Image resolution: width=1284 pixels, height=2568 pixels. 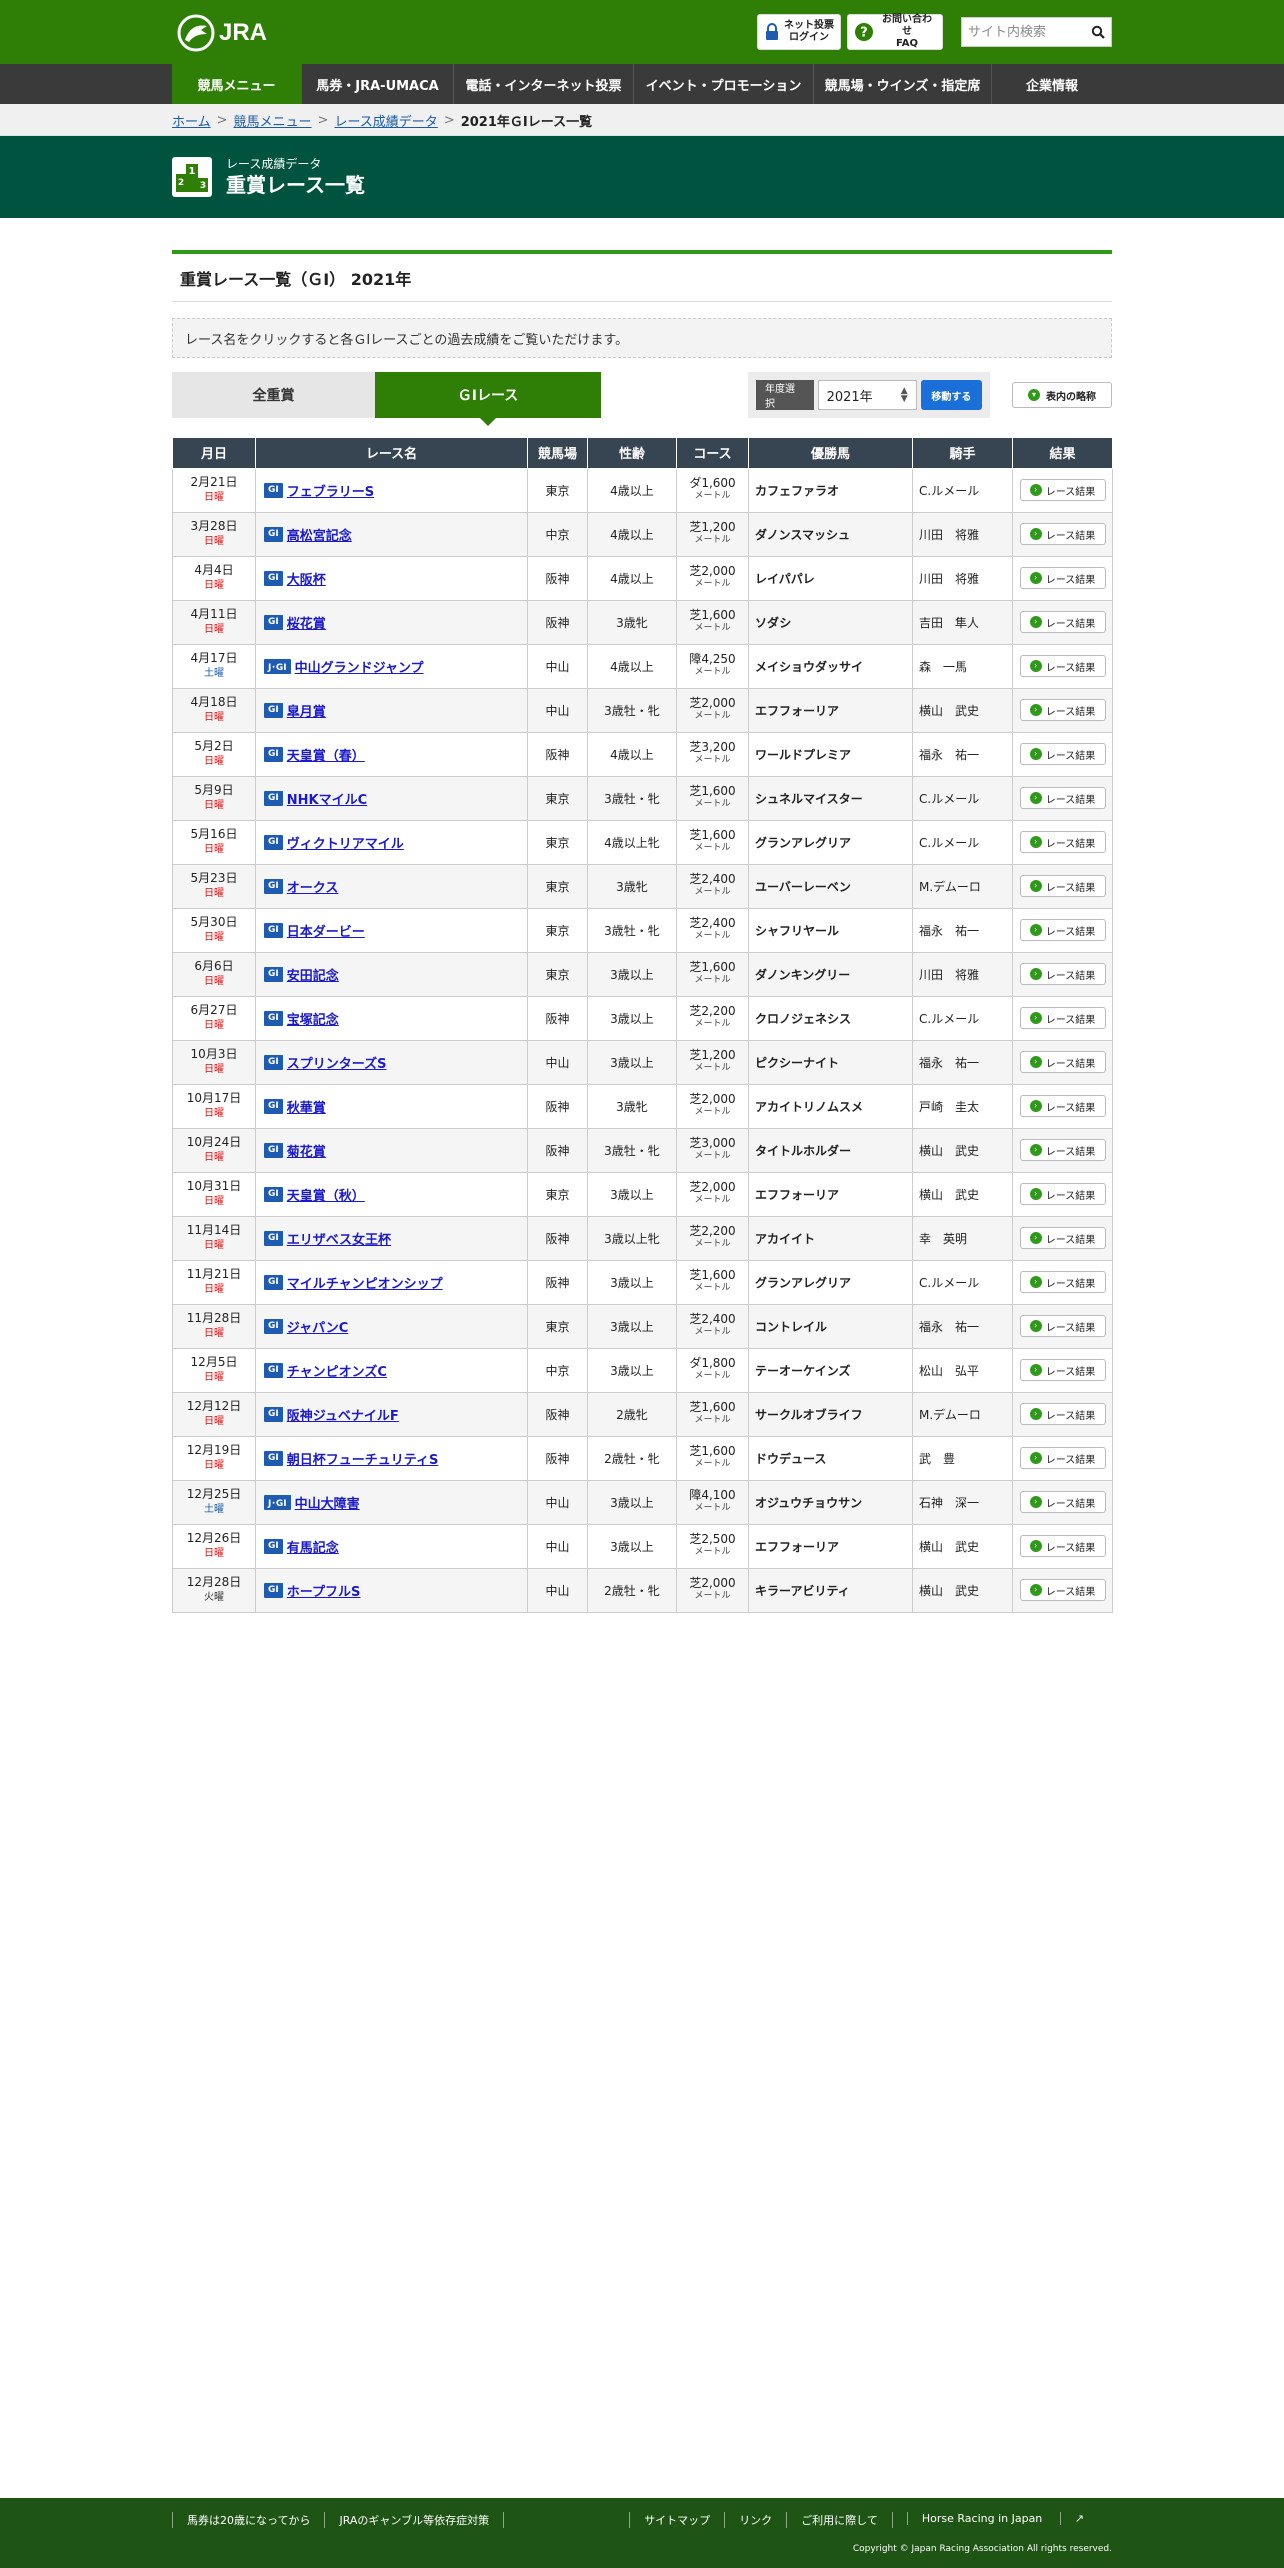 What do you see at coordinates (830, 842) in the screenshot?
I see `race-winner: グランアレグリア` at bounding box center [830, 842].